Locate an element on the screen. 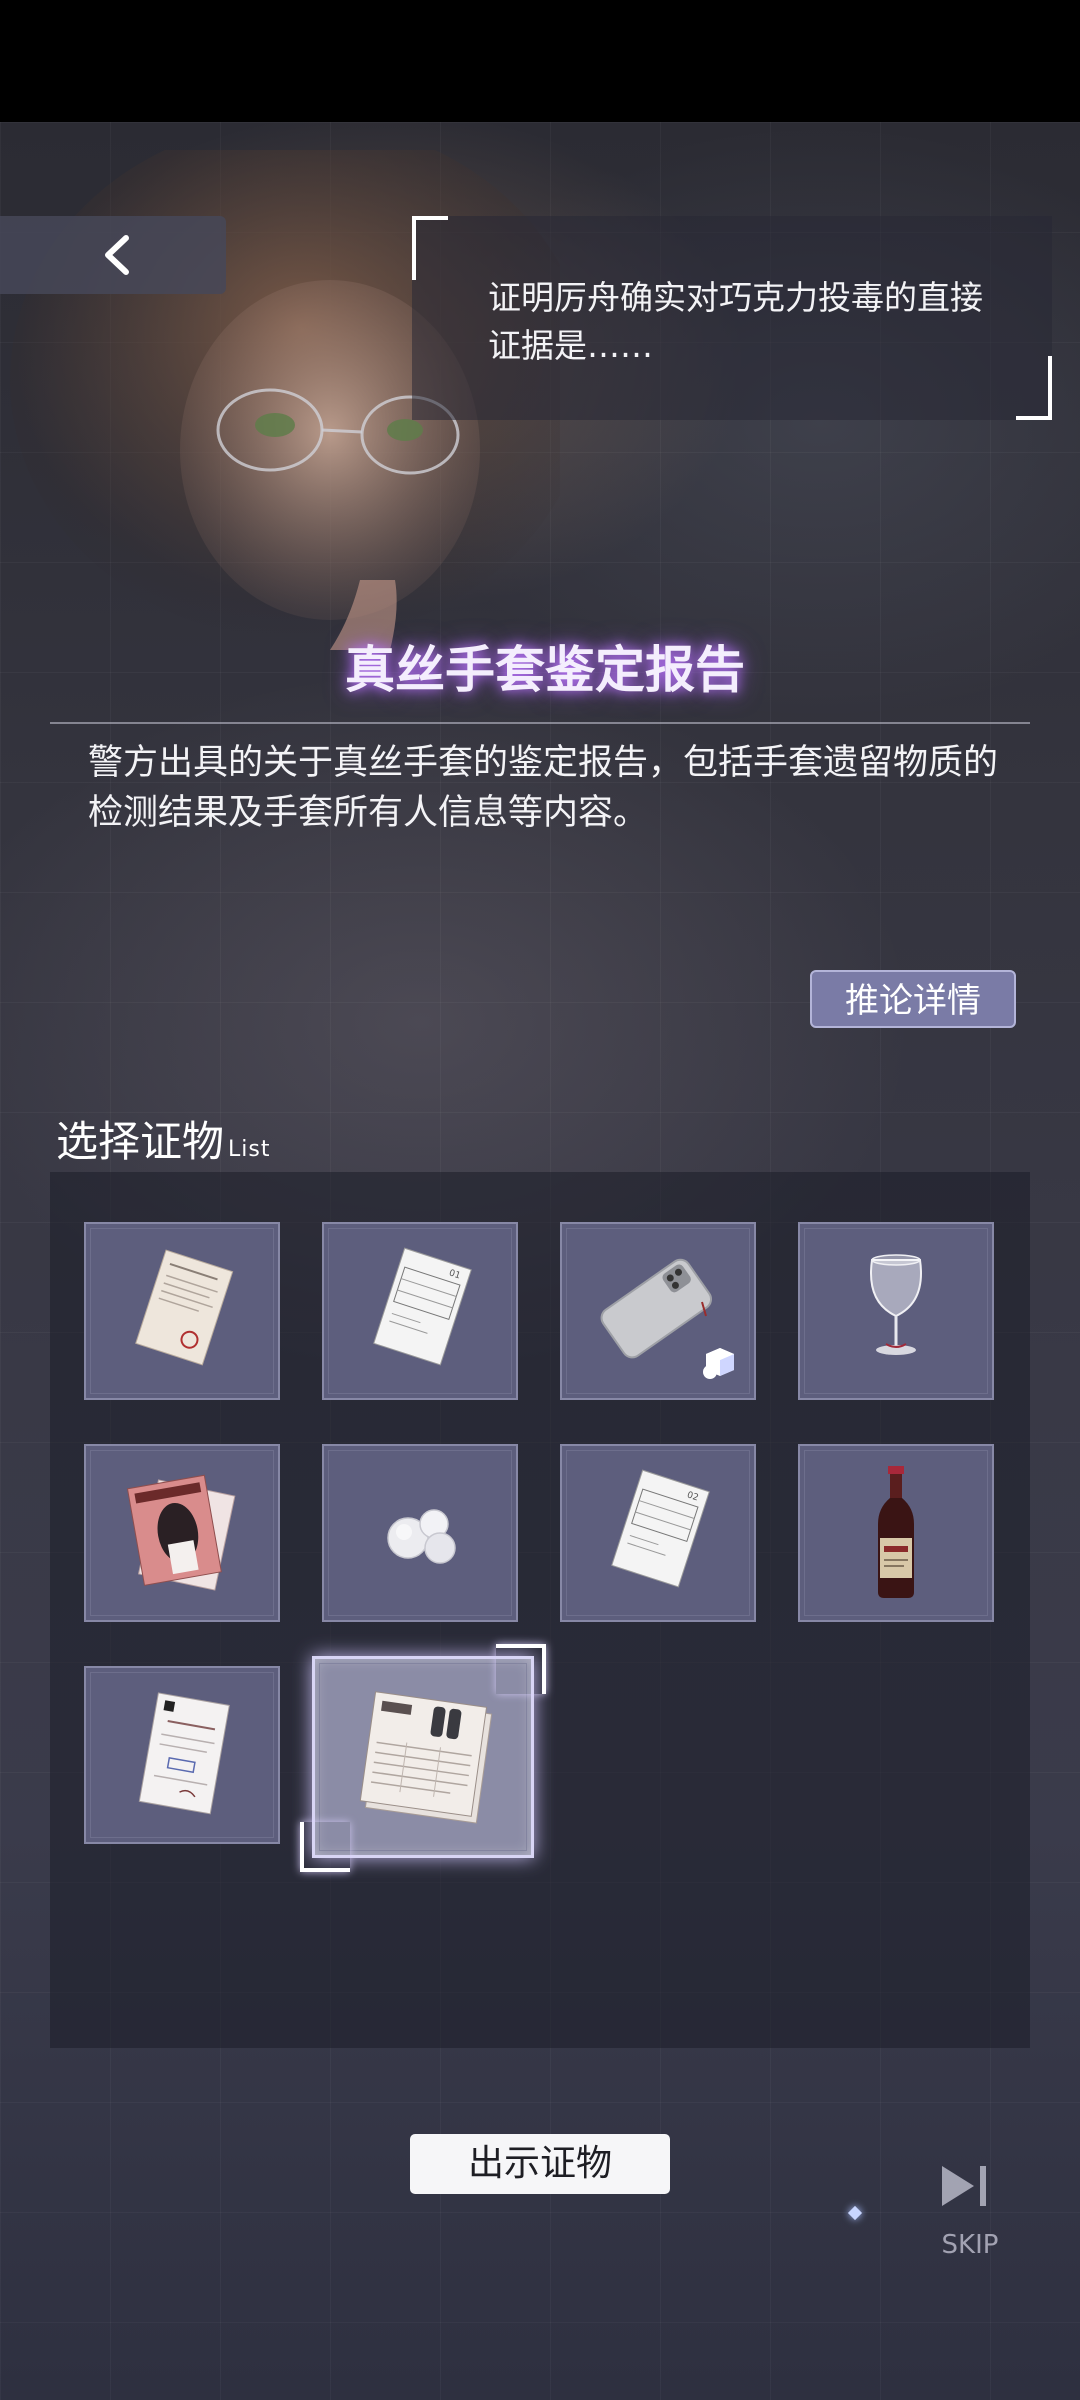 The width and height of the screenshot is (1080, 2400). skip-forward-icon is located at coordinates (964, 2186).